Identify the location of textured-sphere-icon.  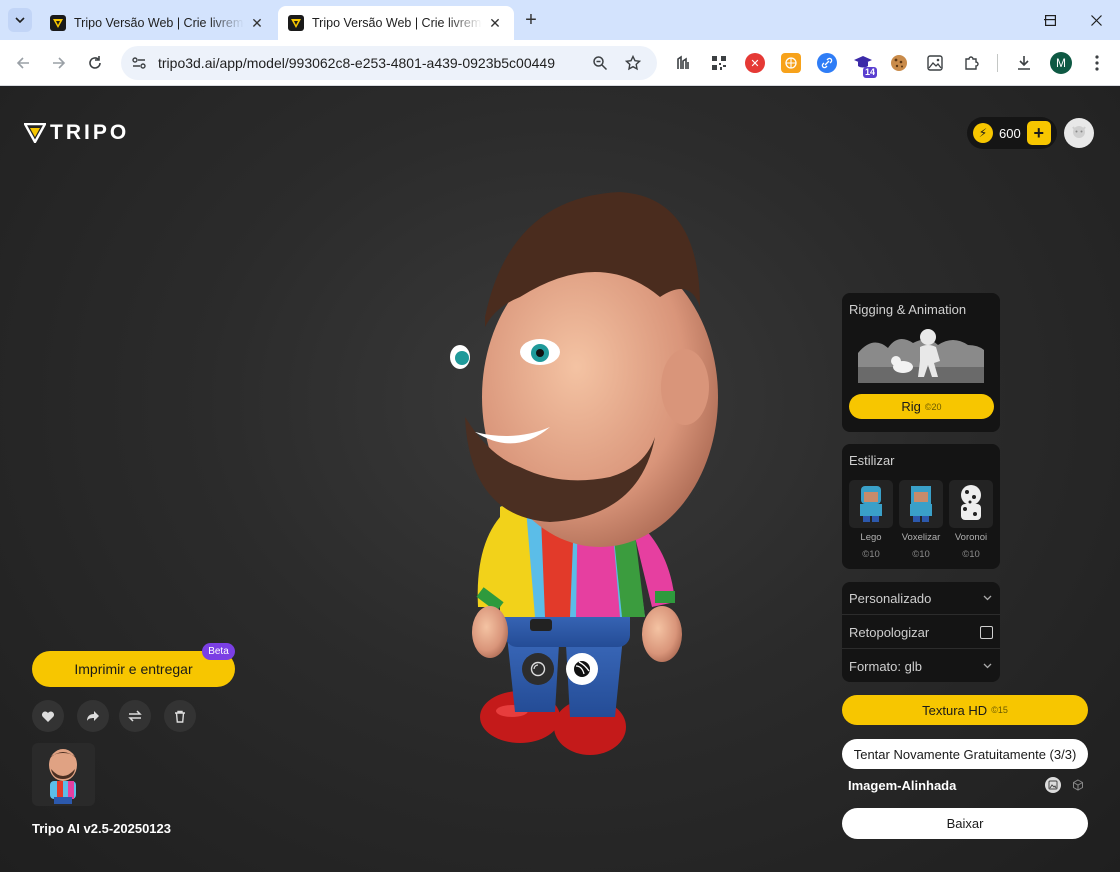
(582, 669).